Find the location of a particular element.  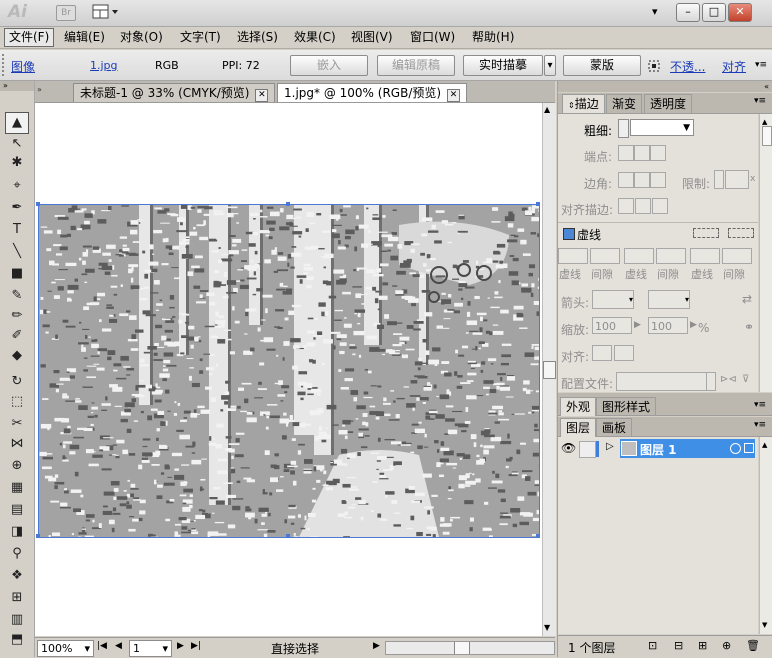

stroke-panel-scrollbar: ▲ is located at coordinates (765, 253).